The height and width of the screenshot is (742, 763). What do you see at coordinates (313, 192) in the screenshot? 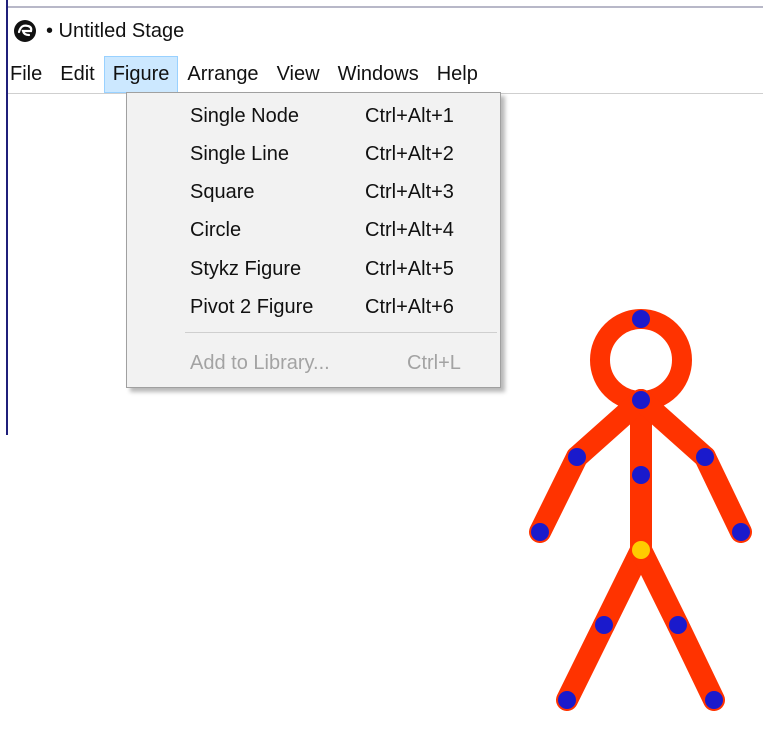
I see `menu-item-square: Square Ctrl+Alt+3` at bounding box center [313, 192].